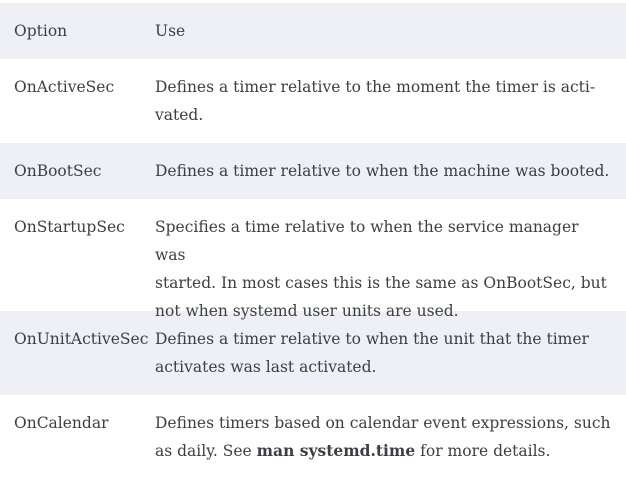 The width and height of the screenshot is (626, 479). I want to click on option-name: OnStartupSec, so click(69, 227).